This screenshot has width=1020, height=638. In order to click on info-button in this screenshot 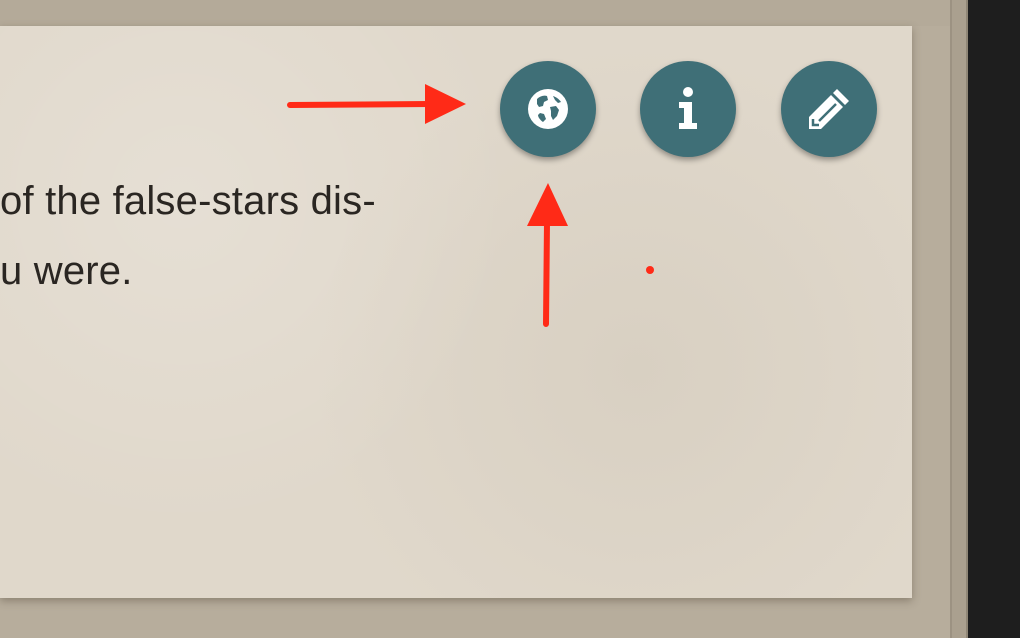, I will do `click(688, 109)`.